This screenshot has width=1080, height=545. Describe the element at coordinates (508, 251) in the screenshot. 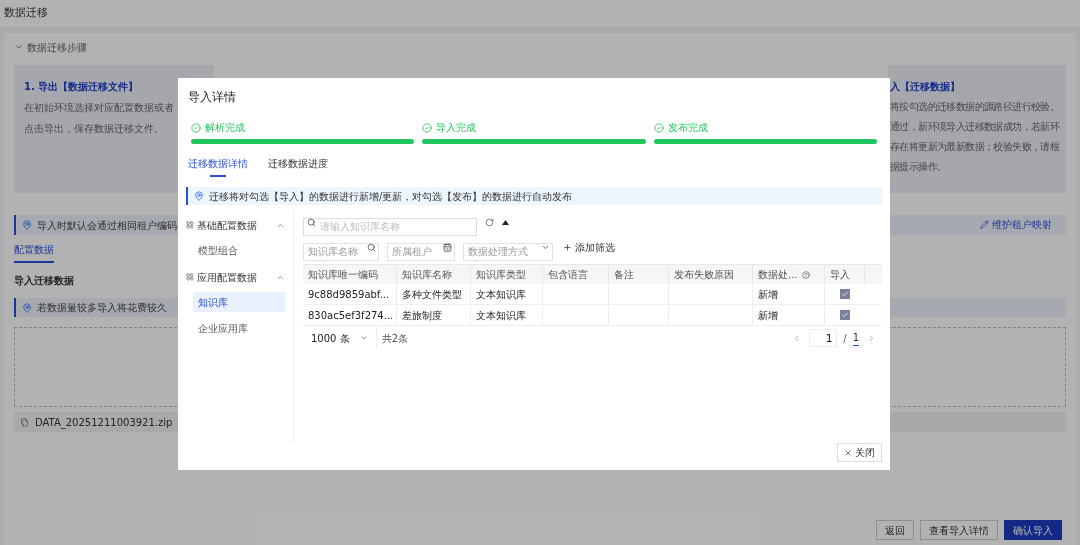

I see `filter-field: 数据处理方式` at that location.